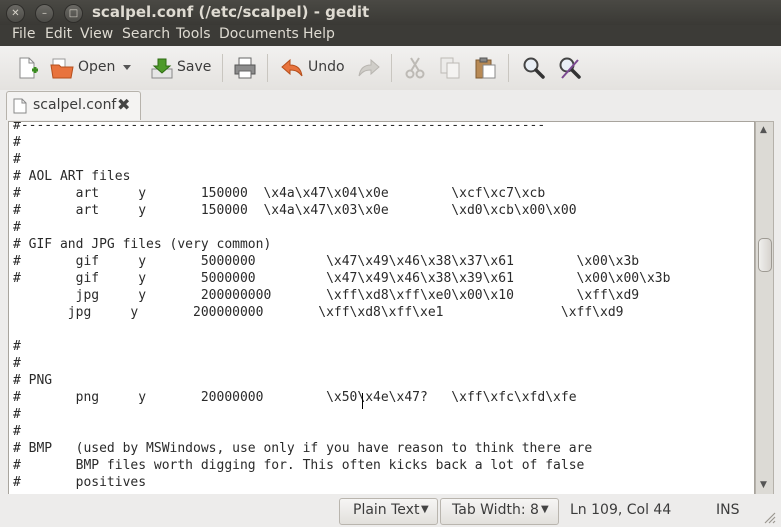  What do you see at coordinates (245, 68) in the screenshot?
I see `print-icon` at bounding box center [245, 68].